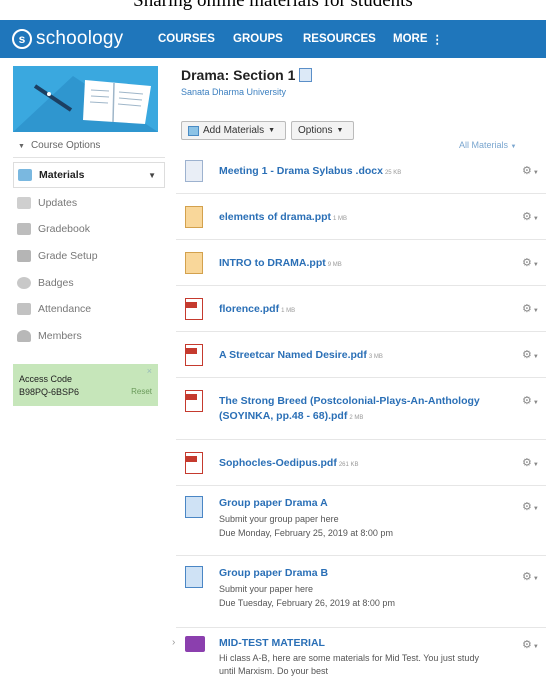 This screenshot has width=546, height=689. Describe the element at coordinates (233, 130) in the screenshot. I see `add-materials-button: Add Materials ▼` at that location.